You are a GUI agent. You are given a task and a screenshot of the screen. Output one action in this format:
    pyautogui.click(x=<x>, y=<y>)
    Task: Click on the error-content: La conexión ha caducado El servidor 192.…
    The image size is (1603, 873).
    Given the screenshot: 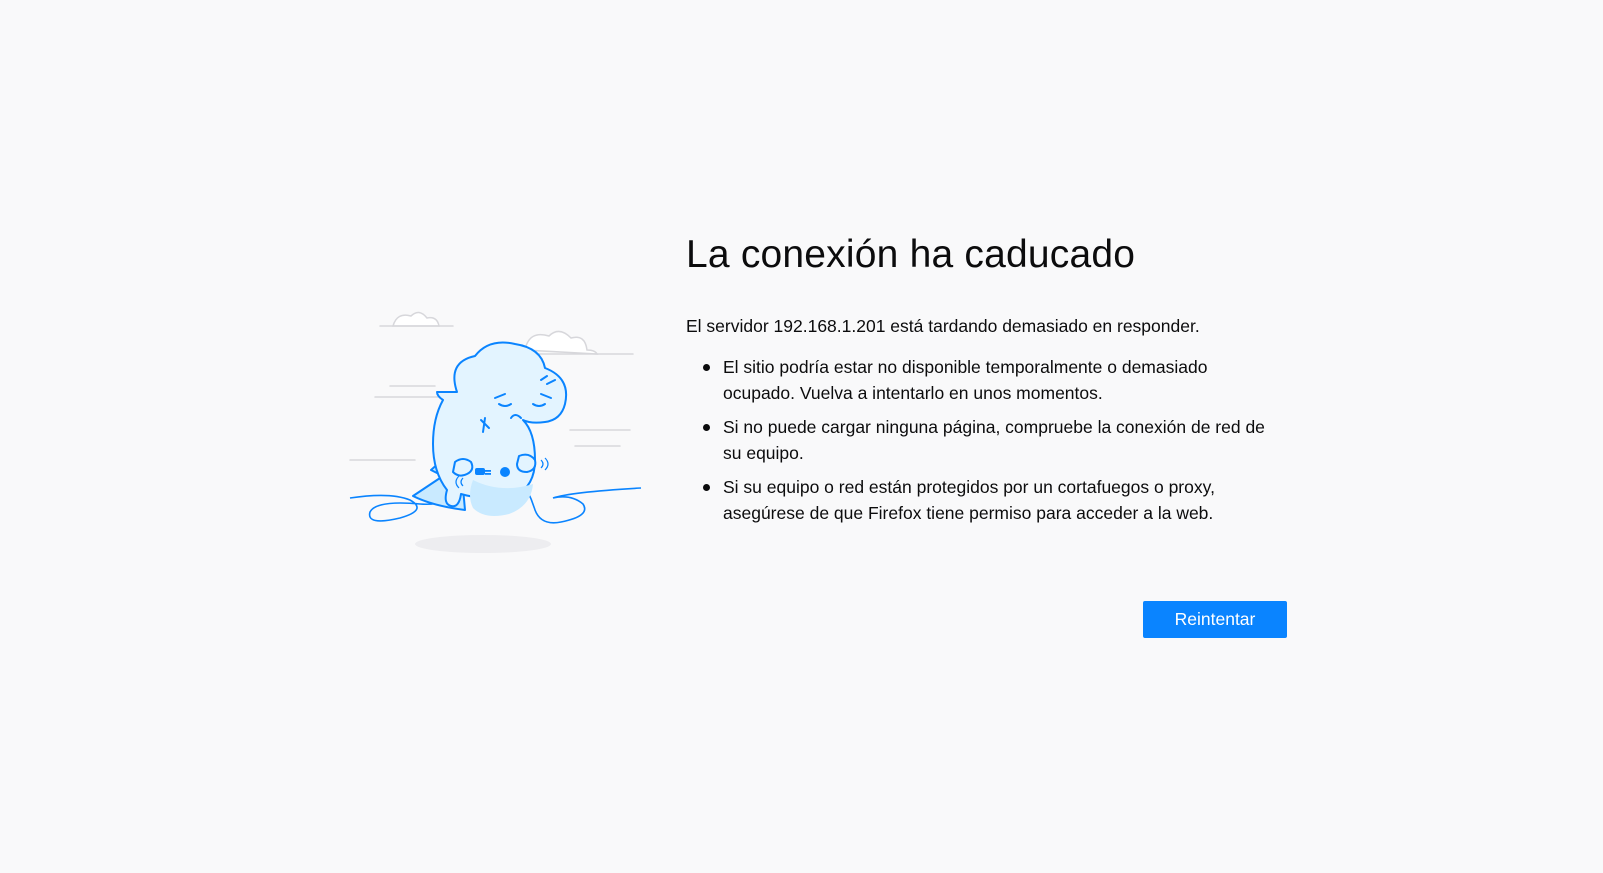 What is the action you would take?
    pyautogui.click(x=986, y=383)
    